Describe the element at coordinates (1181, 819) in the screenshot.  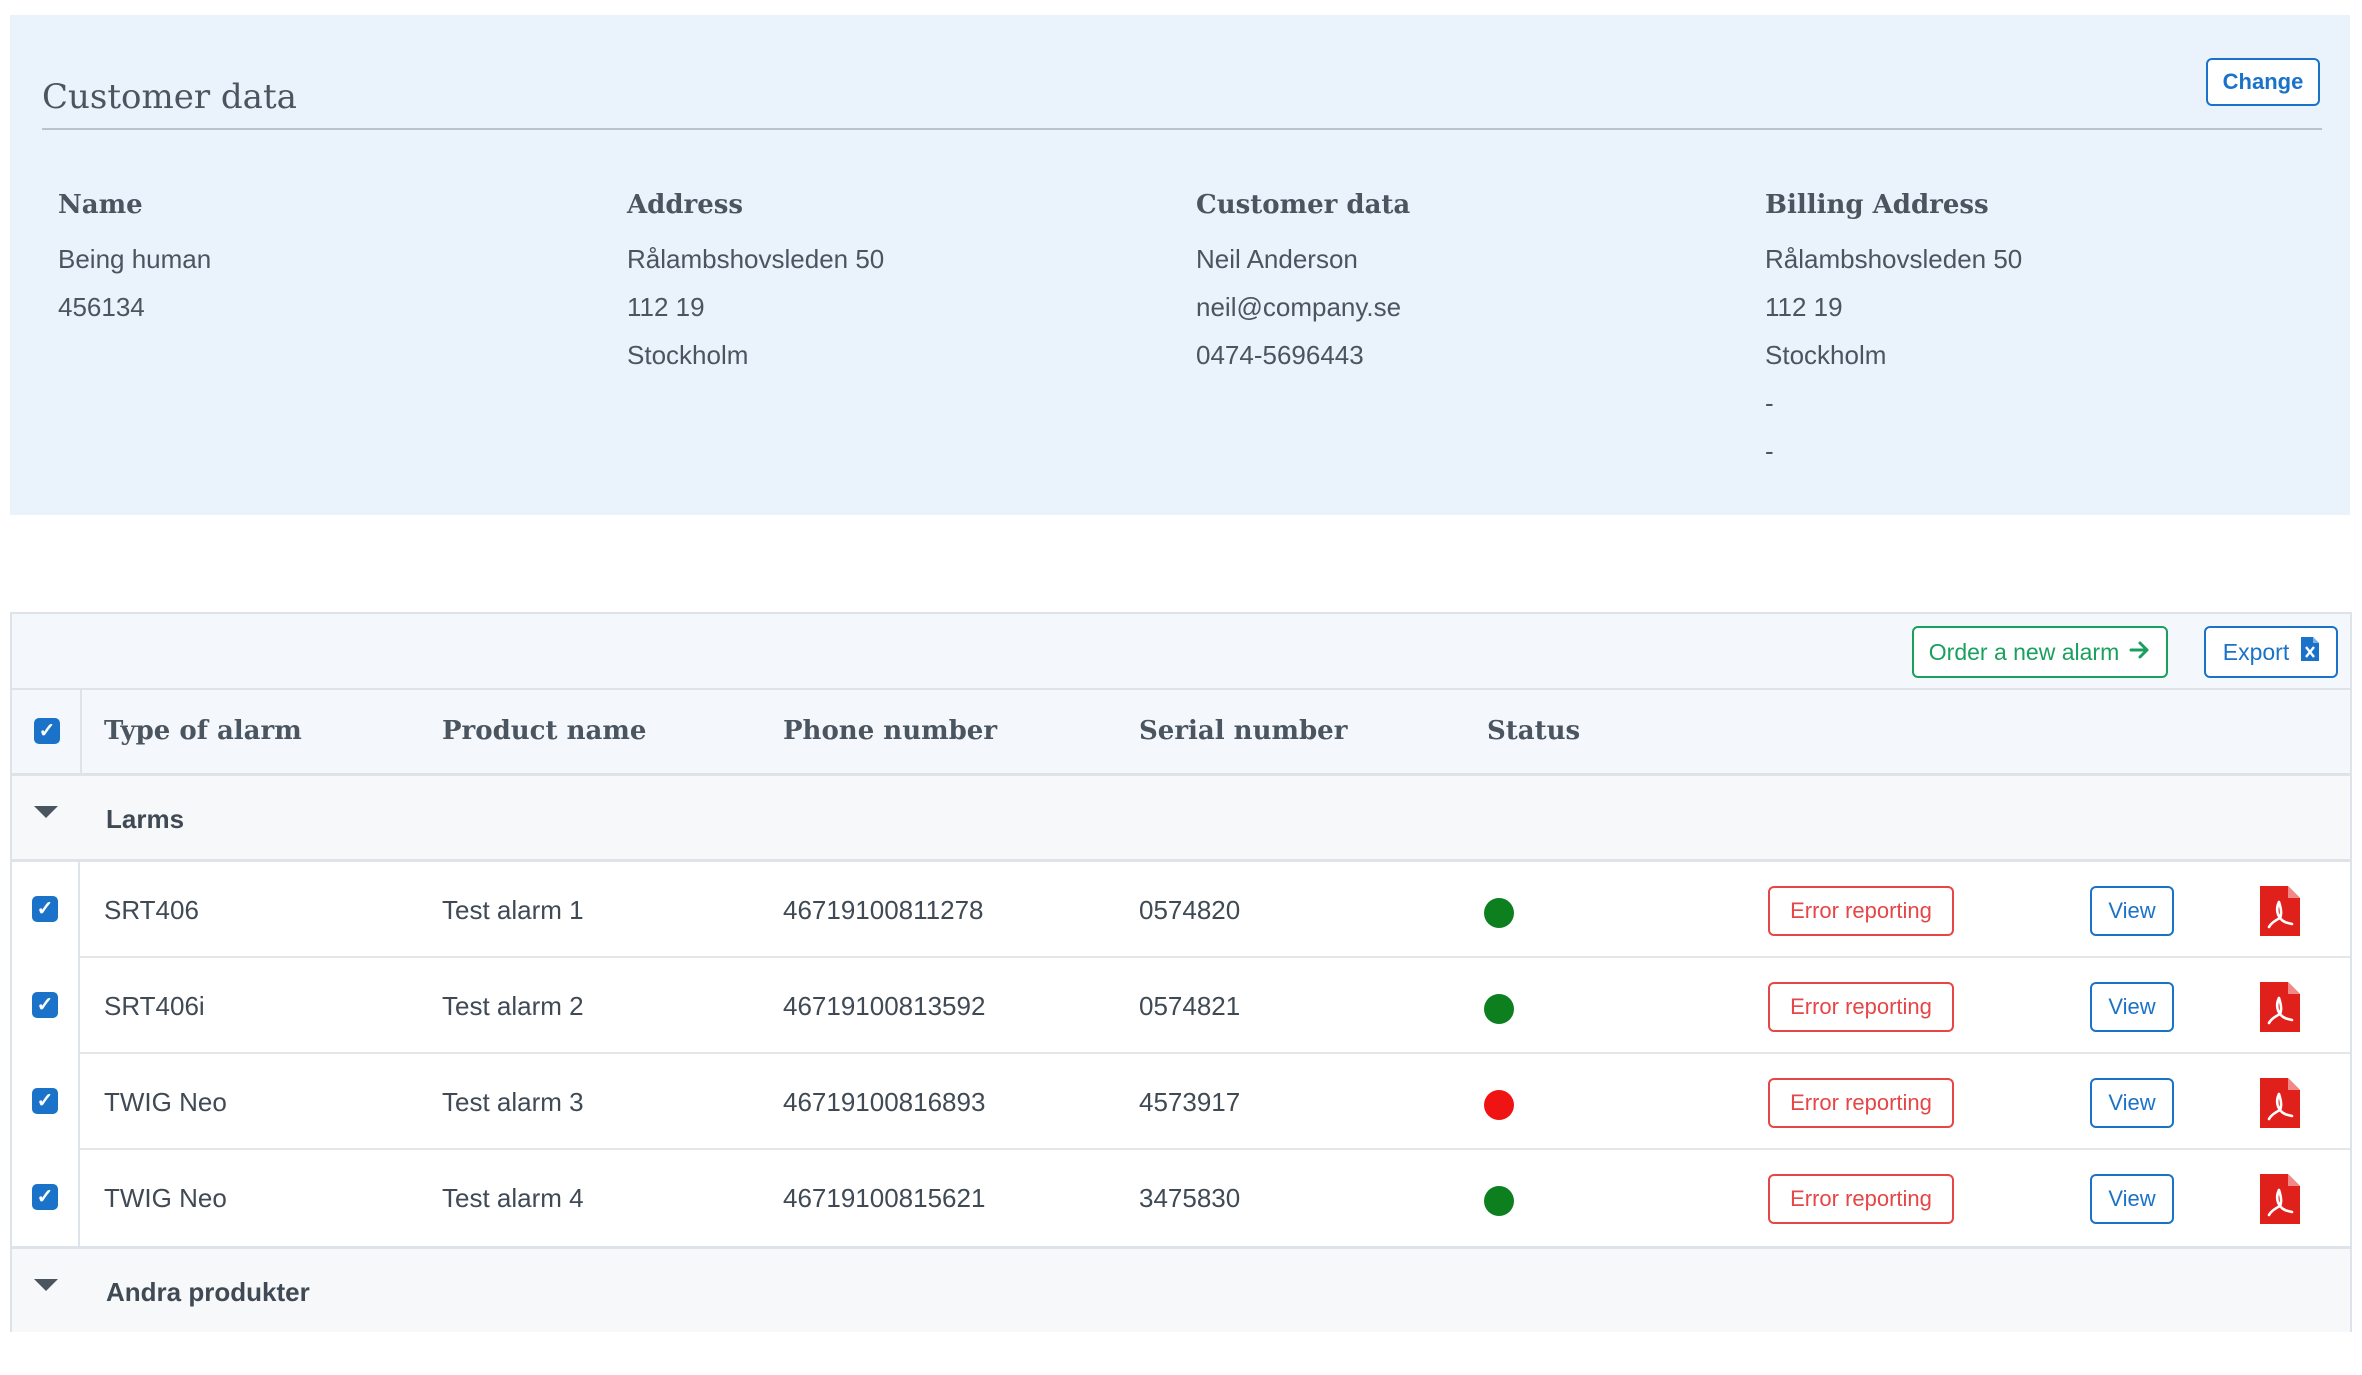
I see `group-row-larms: Larms` at that location.